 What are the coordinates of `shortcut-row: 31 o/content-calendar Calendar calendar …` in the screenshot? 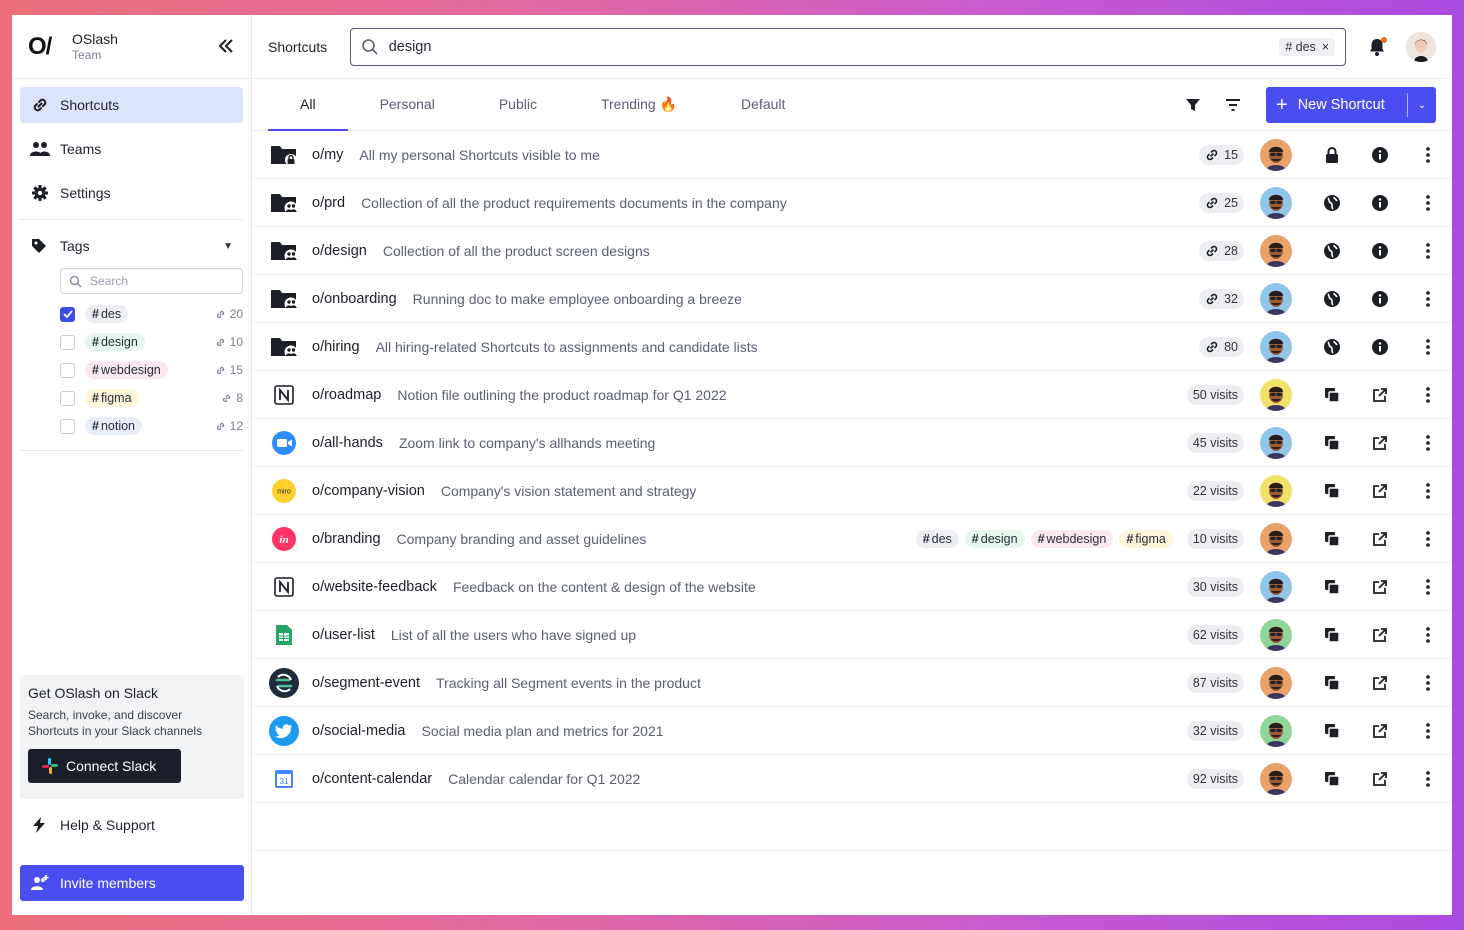 It's located at (852, 779).